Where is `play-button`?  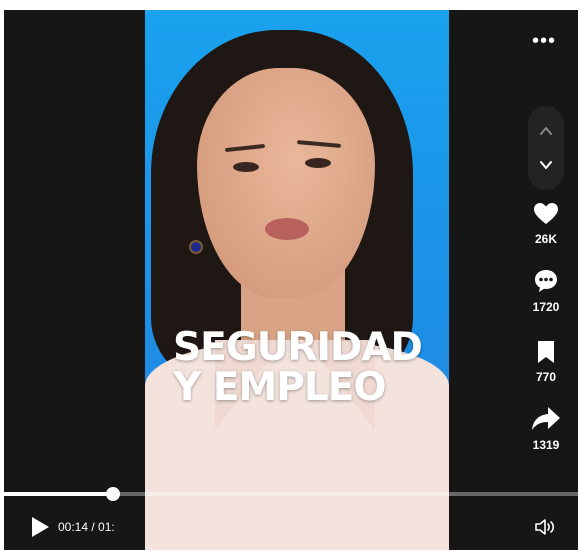 play-button is located at coordinates (40, 529).